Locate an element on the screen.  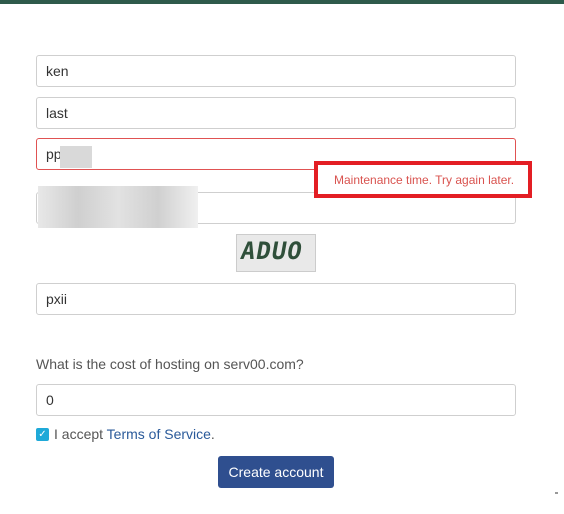
create-account-button: Create account is located at coordinates (276, 472).